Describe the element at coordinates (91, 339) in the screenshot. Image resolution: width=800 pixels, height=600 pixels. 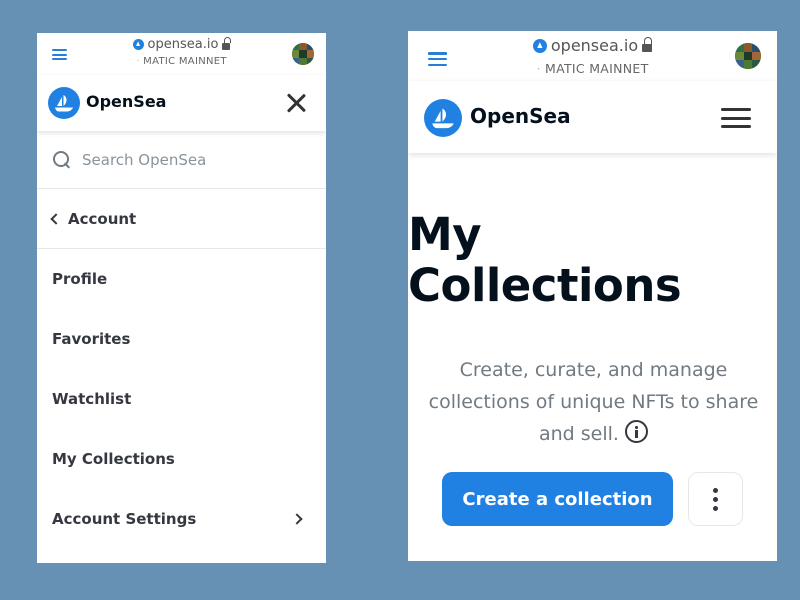
I see `menu-item-label: Favorites` at that location.